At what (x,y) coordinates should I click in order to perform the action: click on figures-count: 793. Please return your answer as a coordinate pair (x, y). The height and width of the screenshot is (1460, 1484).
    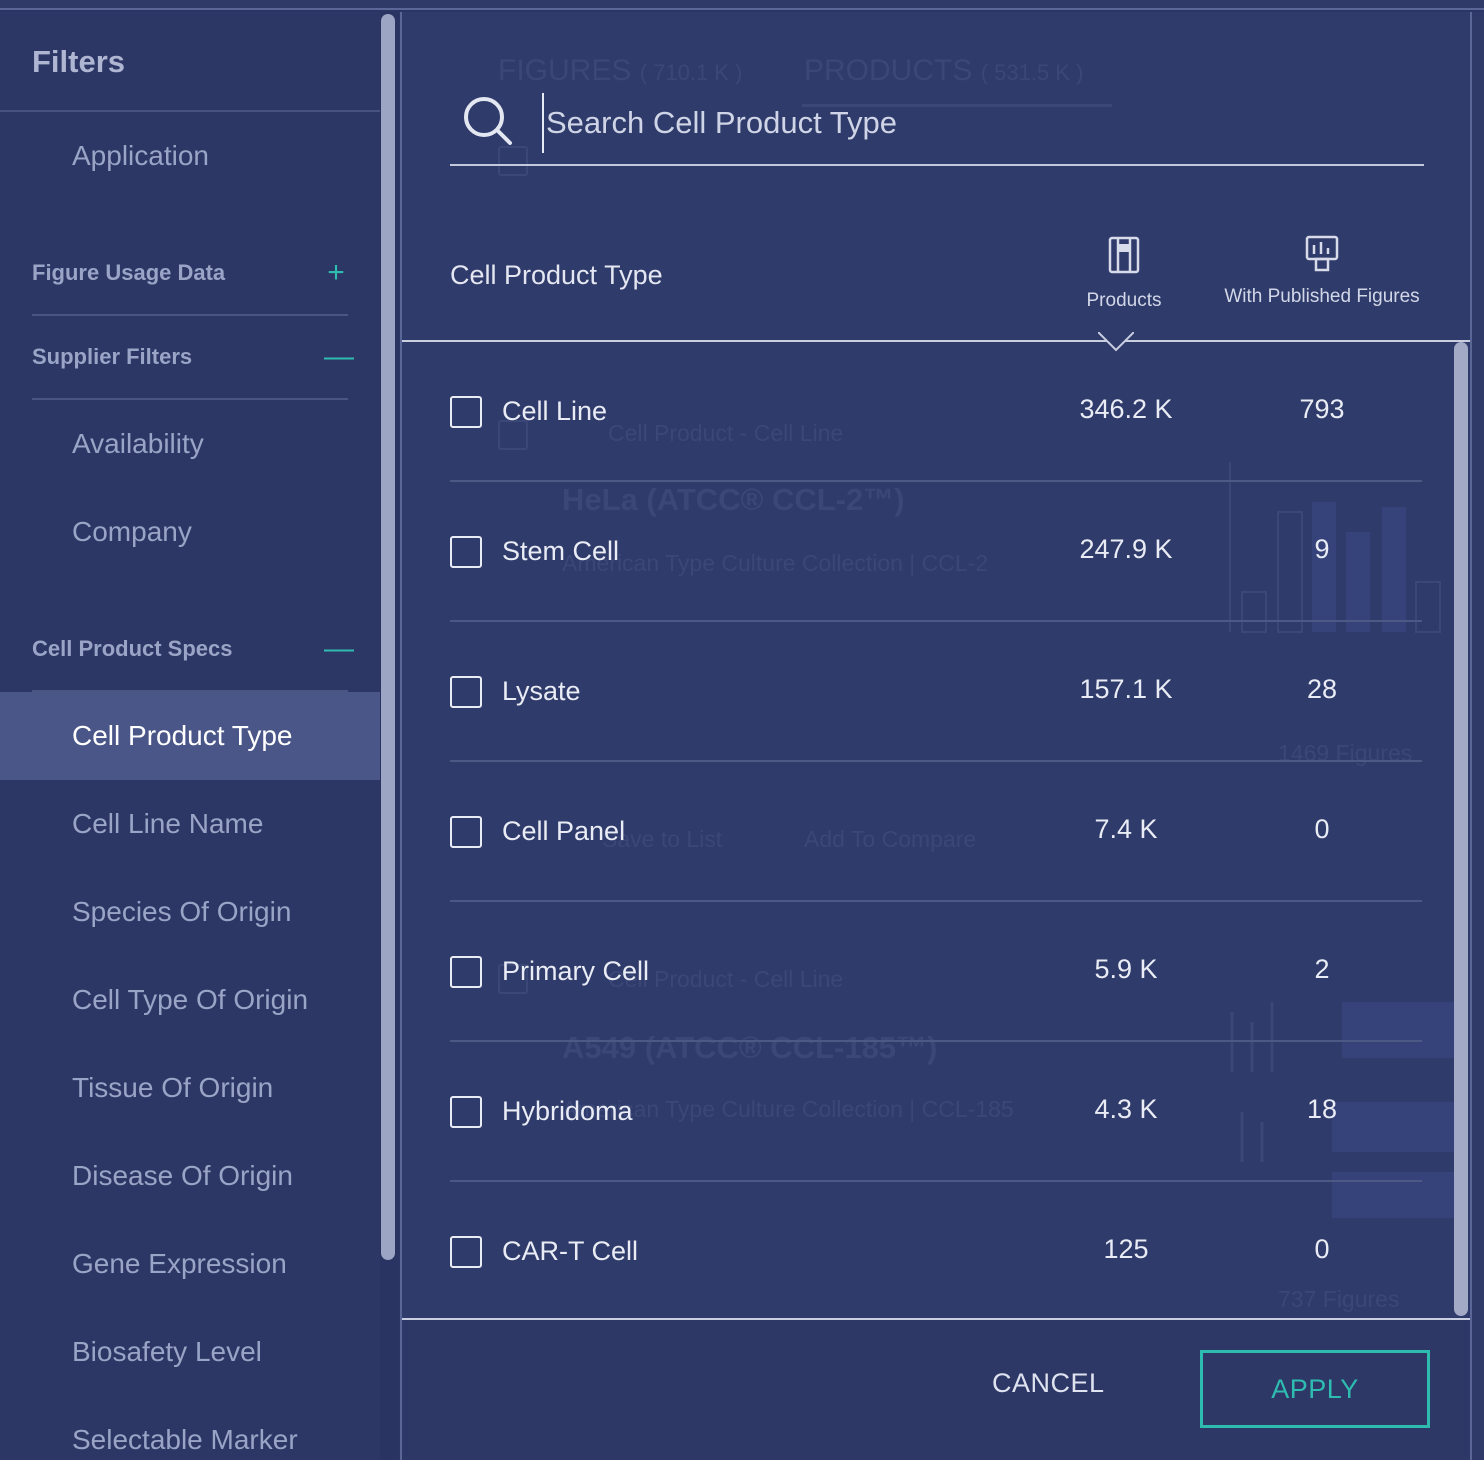
    Looking at the image, I should click on (1322, 409).